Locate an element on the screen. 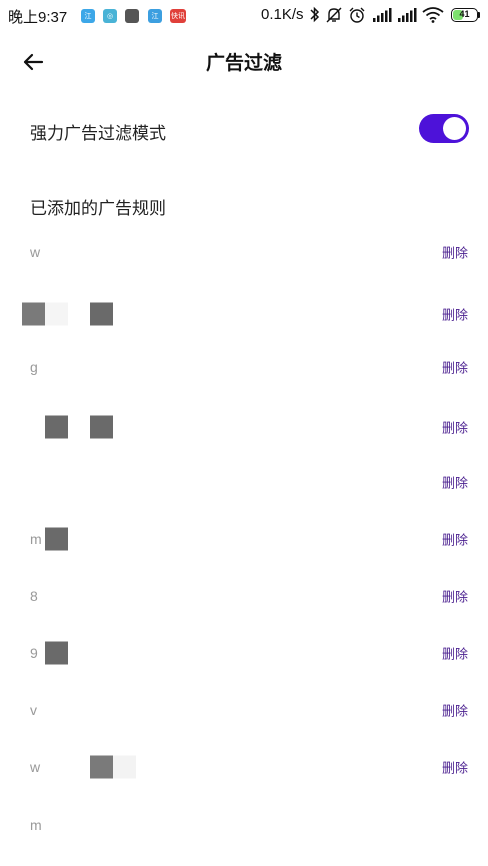 The height and width of the screenshot is (866, 488). bluetooth-icon is located at coordinates (315, 14).